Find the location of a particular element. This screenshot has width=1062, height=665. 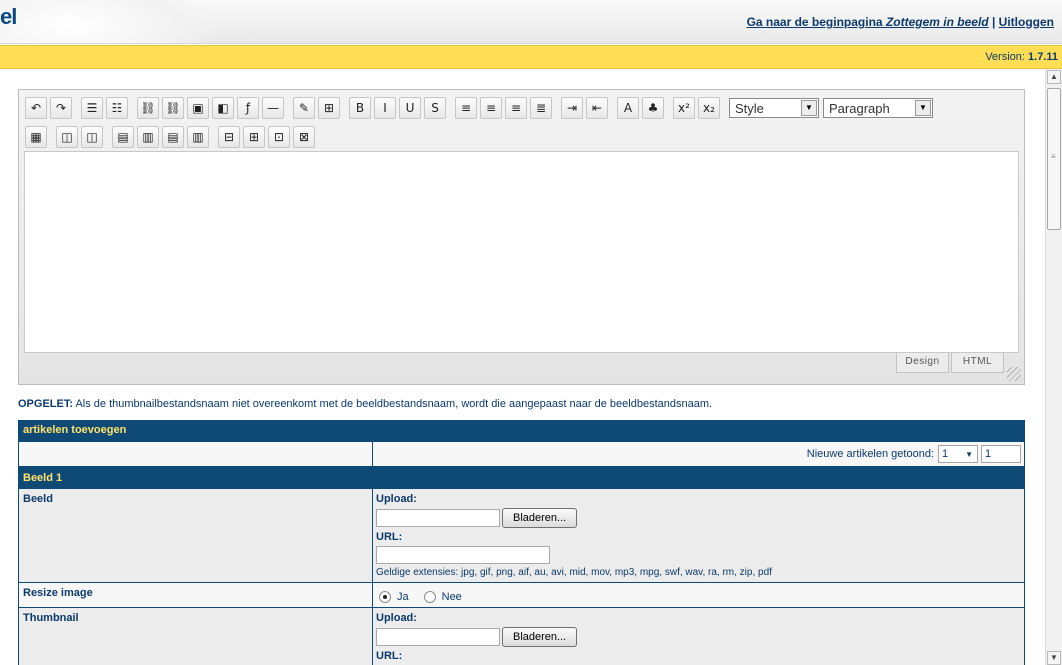

style-select-value: Style is located at coordinates (749, 108).